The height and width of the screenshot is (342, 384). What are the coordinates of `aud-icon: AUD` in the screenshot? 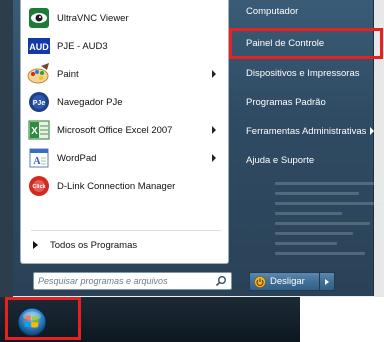 It's located at (39, 46).